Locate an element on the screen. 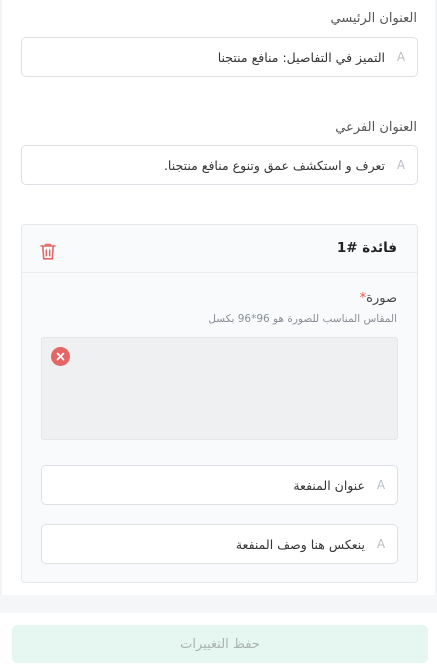  main-title-label: العنوان الرئيسي is located at coordinates (374, 18).